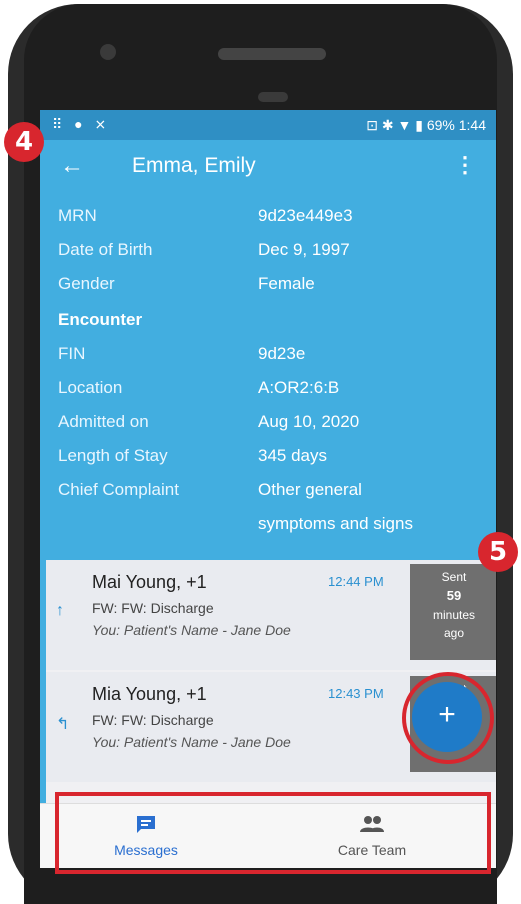 The height and width of the screenshot is (904, 521). I want to click on chief-complaint-value-line2: symptoms and signs, so click(335, 523).